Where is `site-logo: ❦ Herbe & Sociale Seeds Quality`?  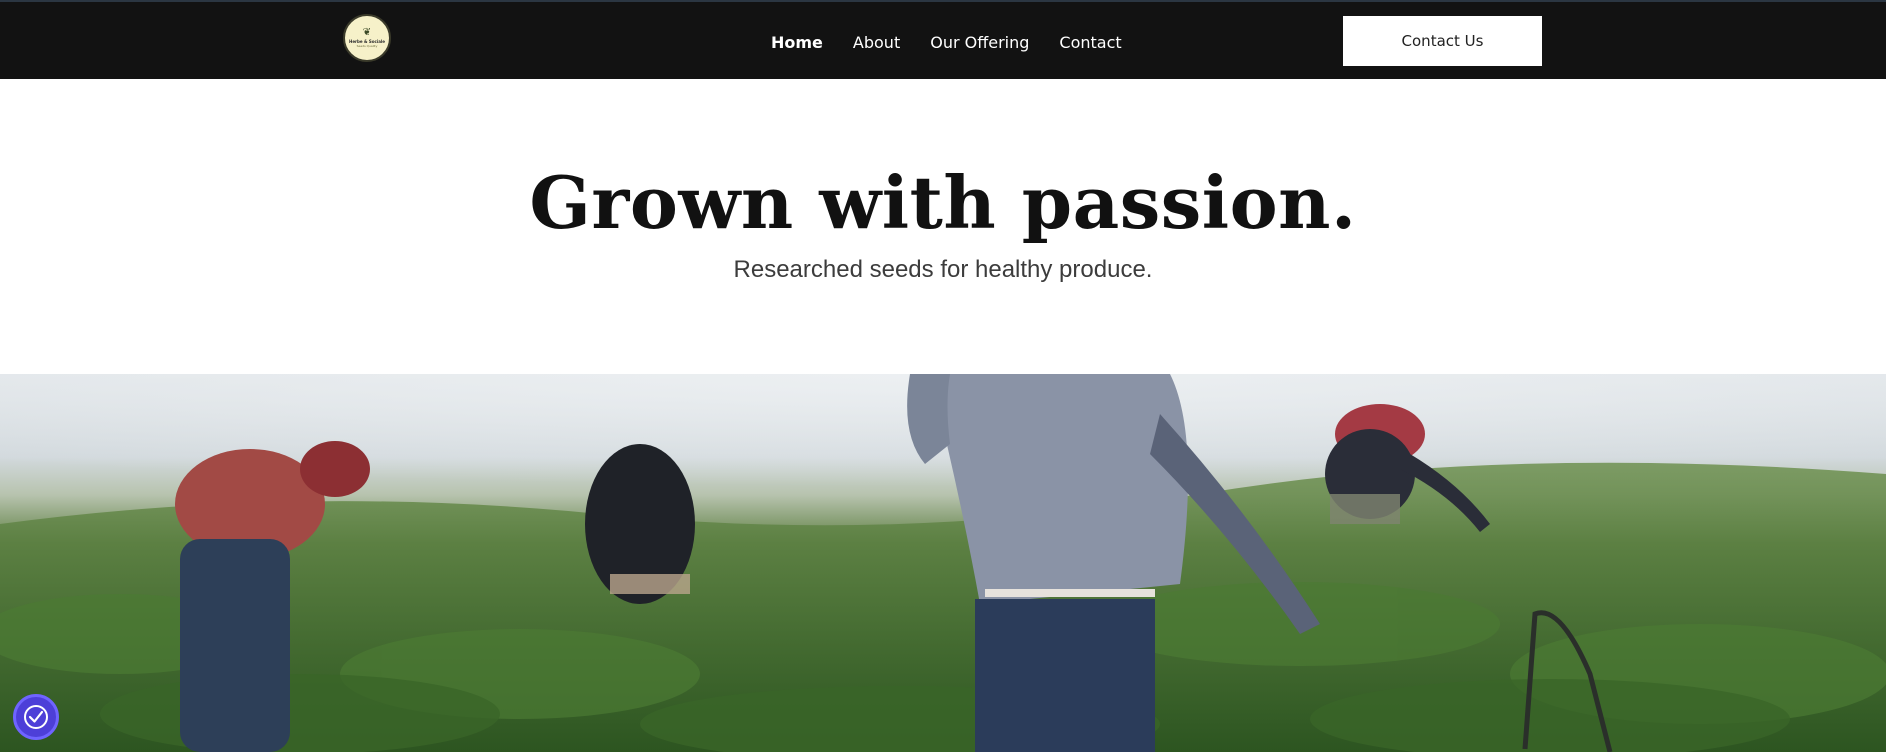 site-logo: ❦ Herbe & Sociale Seeds Quality is located at coordinates (367, 38).